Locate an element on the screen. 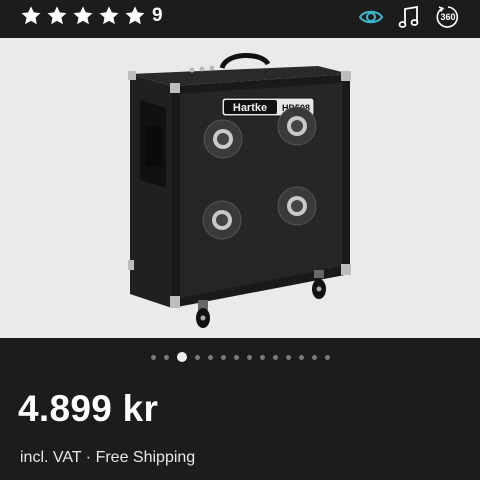 Image resolution: width=480 pixels, height=480 pixels. product-price: 4.899 kr is located at coordinates (88, 408).